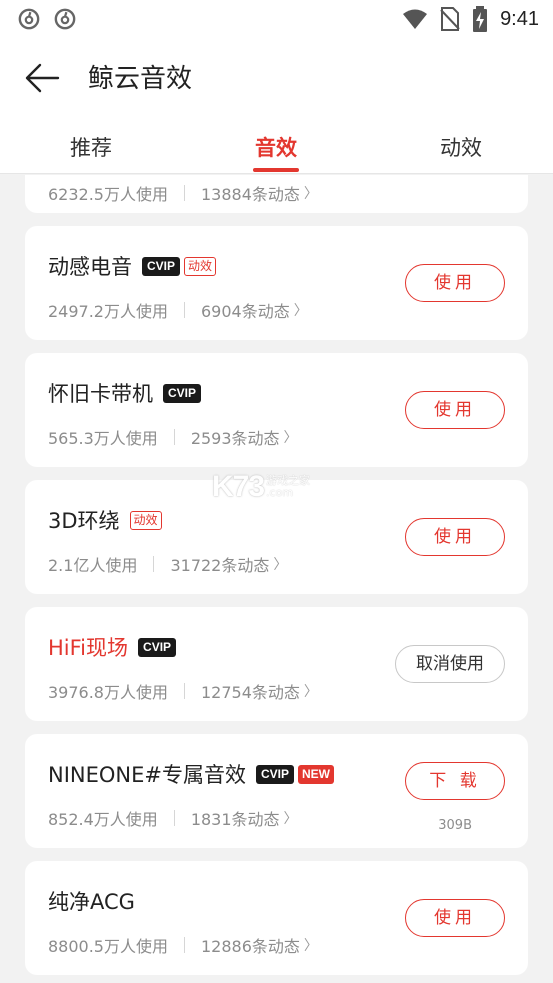 Image resolution: width=553 pixels, height=983 pixels. I want to click on new-badge: NEW, so click(316, 774).